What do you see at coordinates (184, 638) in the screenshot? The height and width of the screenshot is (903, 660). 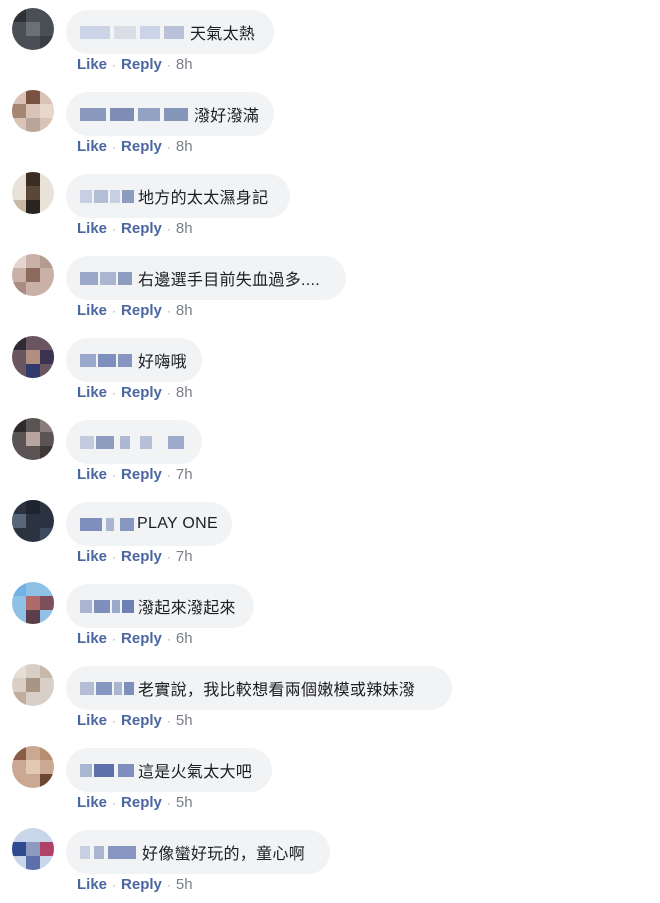 I see `timestamp: 6h` at bounding box center [184, 638].